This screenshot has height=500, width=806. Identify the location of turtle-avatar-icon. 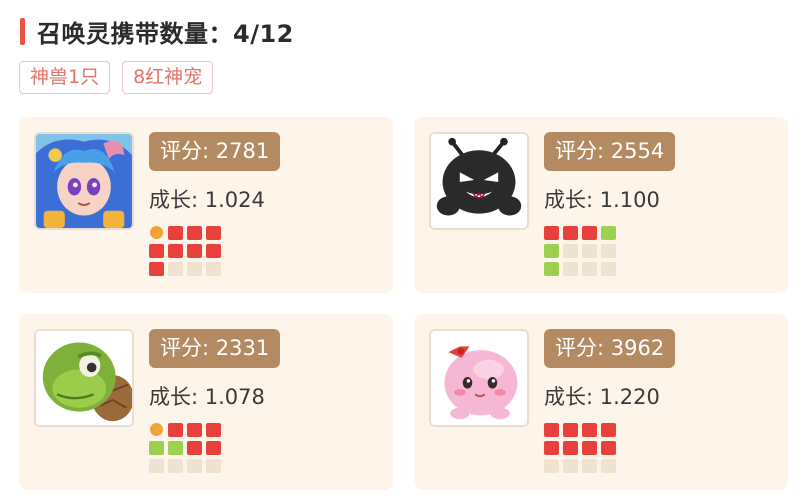
(84, 378).